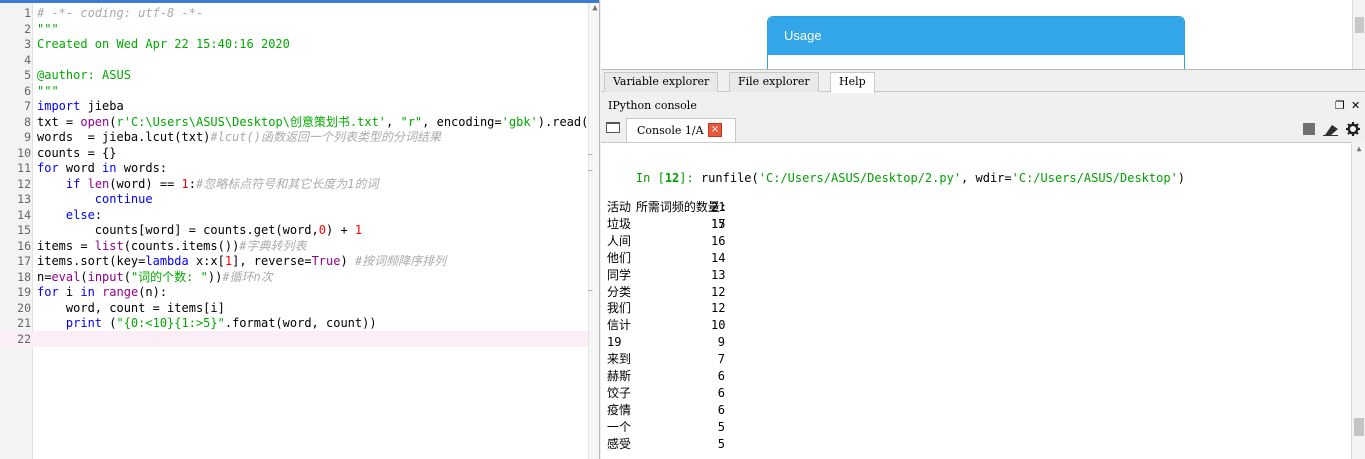  What do you see at coordinates (105, 276) in the screenshot?
I see `code-token: input` at bounding box center [105, 276].